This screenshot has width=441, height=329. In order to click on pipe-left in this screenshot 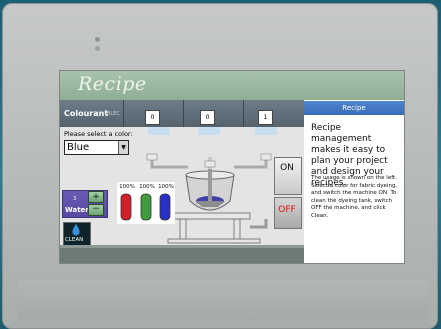, I will do `click(169, 163)`.